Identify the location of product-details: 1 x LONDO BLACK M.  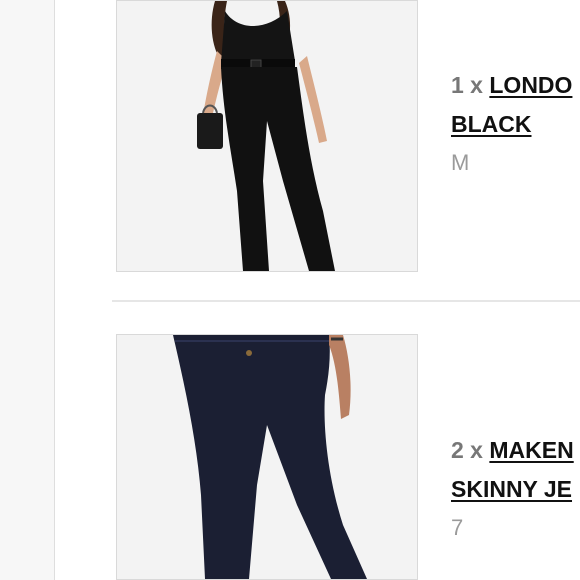
(515, 123).